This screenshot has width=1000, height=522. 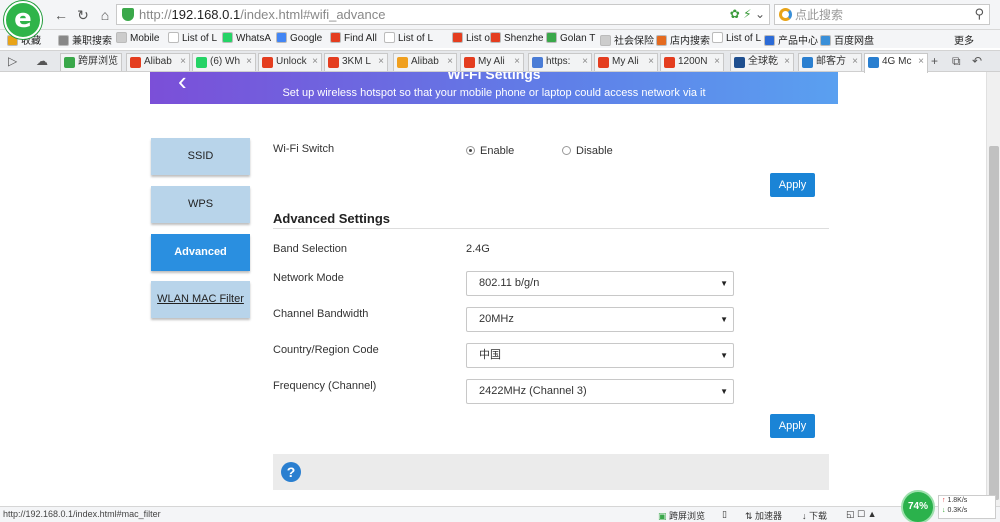 I want to click on search-box: ⚲, so click(x=882, y=14).